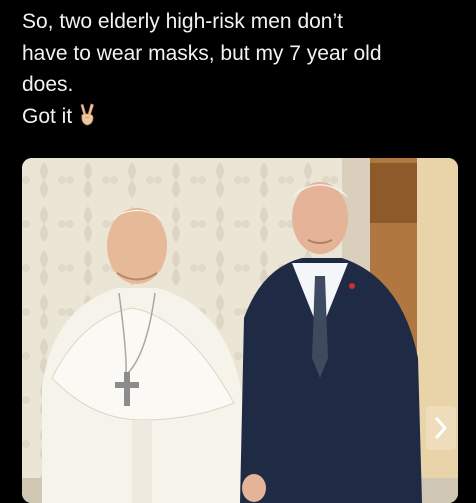  What do you see at coordinates (242, 117) in the screenshot?
I see `tweet-line-4: Got it` at bounding box center [242, 117].